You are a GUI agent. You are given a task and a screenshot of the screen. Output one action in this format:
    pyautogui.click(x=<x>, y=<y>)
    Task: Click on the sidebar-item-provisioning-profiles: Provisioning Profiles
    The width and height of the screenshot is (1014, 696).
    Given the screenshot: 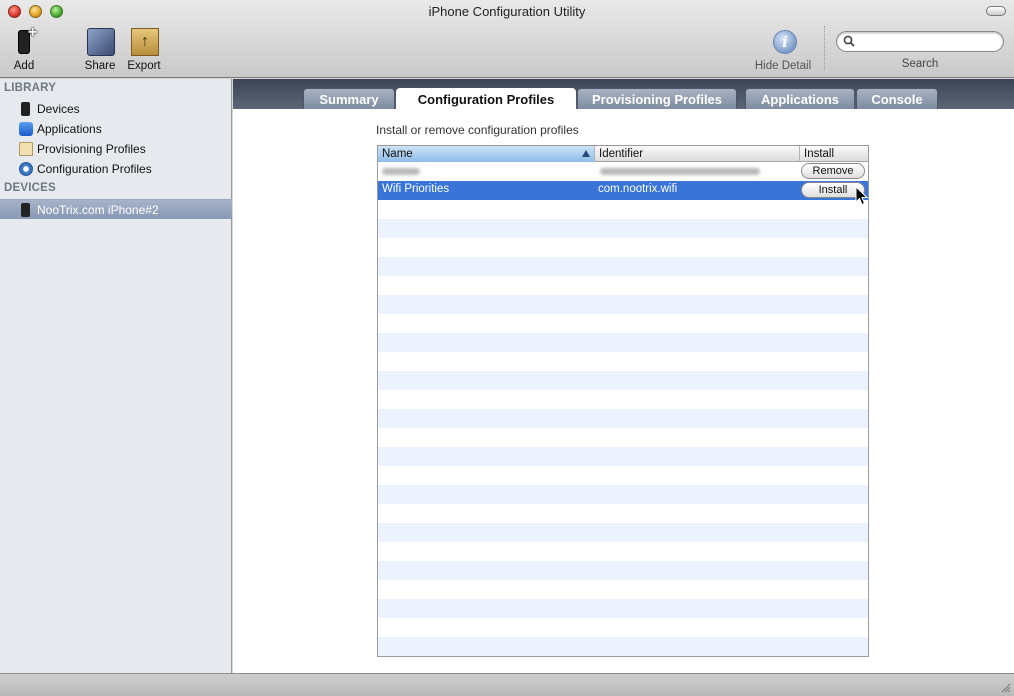 What is the action you would take?
    pyautogui.click(x=116, y=149)
    